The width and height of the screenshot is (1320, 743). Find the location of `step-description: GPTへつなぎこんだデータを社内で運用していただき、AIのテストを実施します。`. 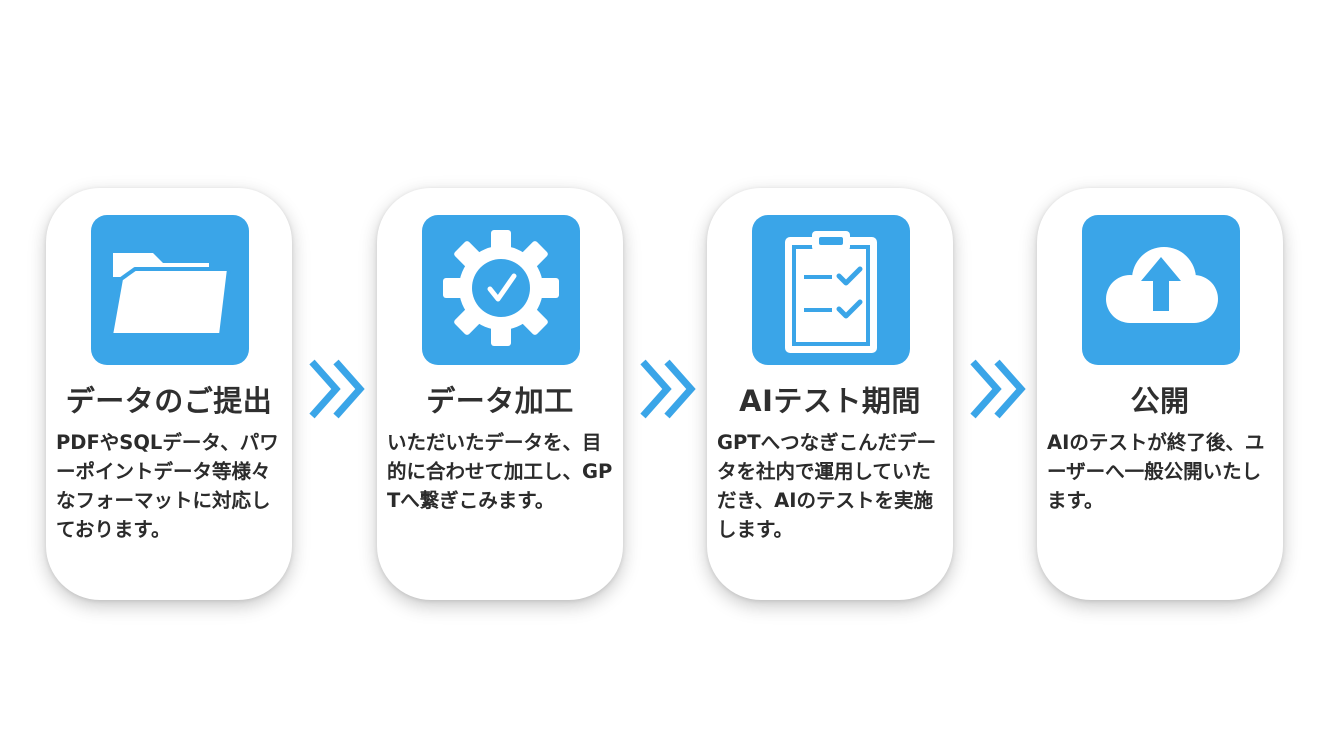

step-description: GPTへつなぎこんだデータを社内で運用していただき、AIのテストを実施します。 is located at coordinates (827, 486).